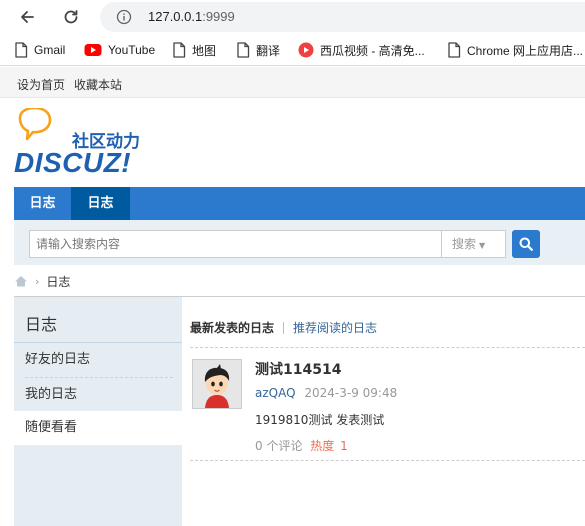 The image size is (585, 526). I want to click on address-bar: 127.0.0.1:9999, so click(342, 17).